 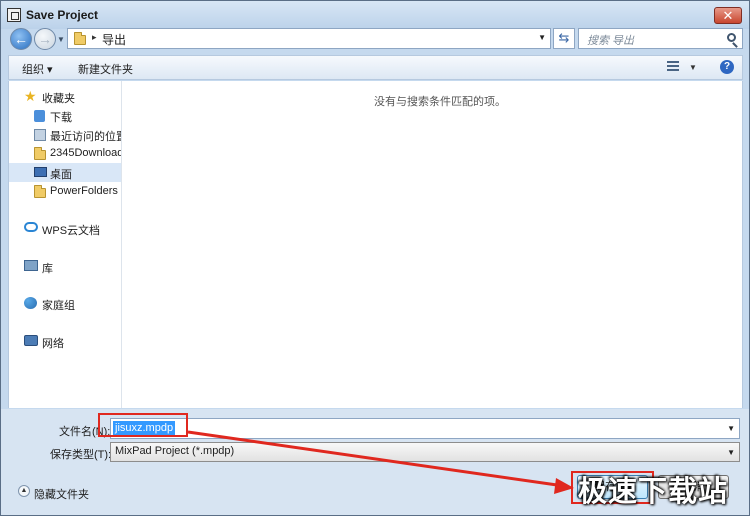 What do you see at coordinates (71, 231) in the screenshot?
I see `sidebar-item-label: WPS云文档` at bounding box center [71, 231].